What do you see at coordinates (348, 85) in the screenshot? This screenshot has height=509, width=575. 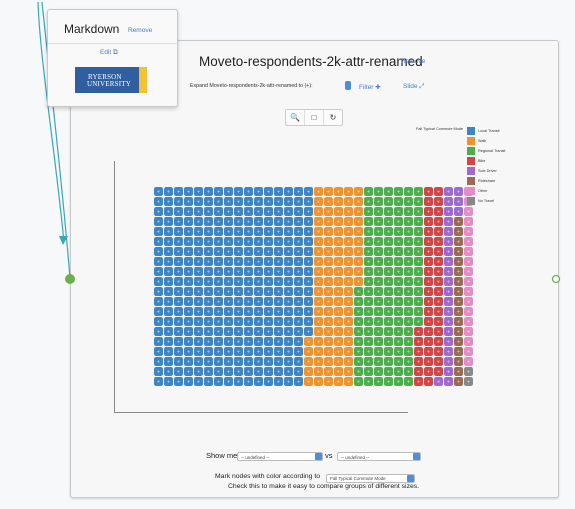 I see `expand-select` at bounding box center [348, 85].